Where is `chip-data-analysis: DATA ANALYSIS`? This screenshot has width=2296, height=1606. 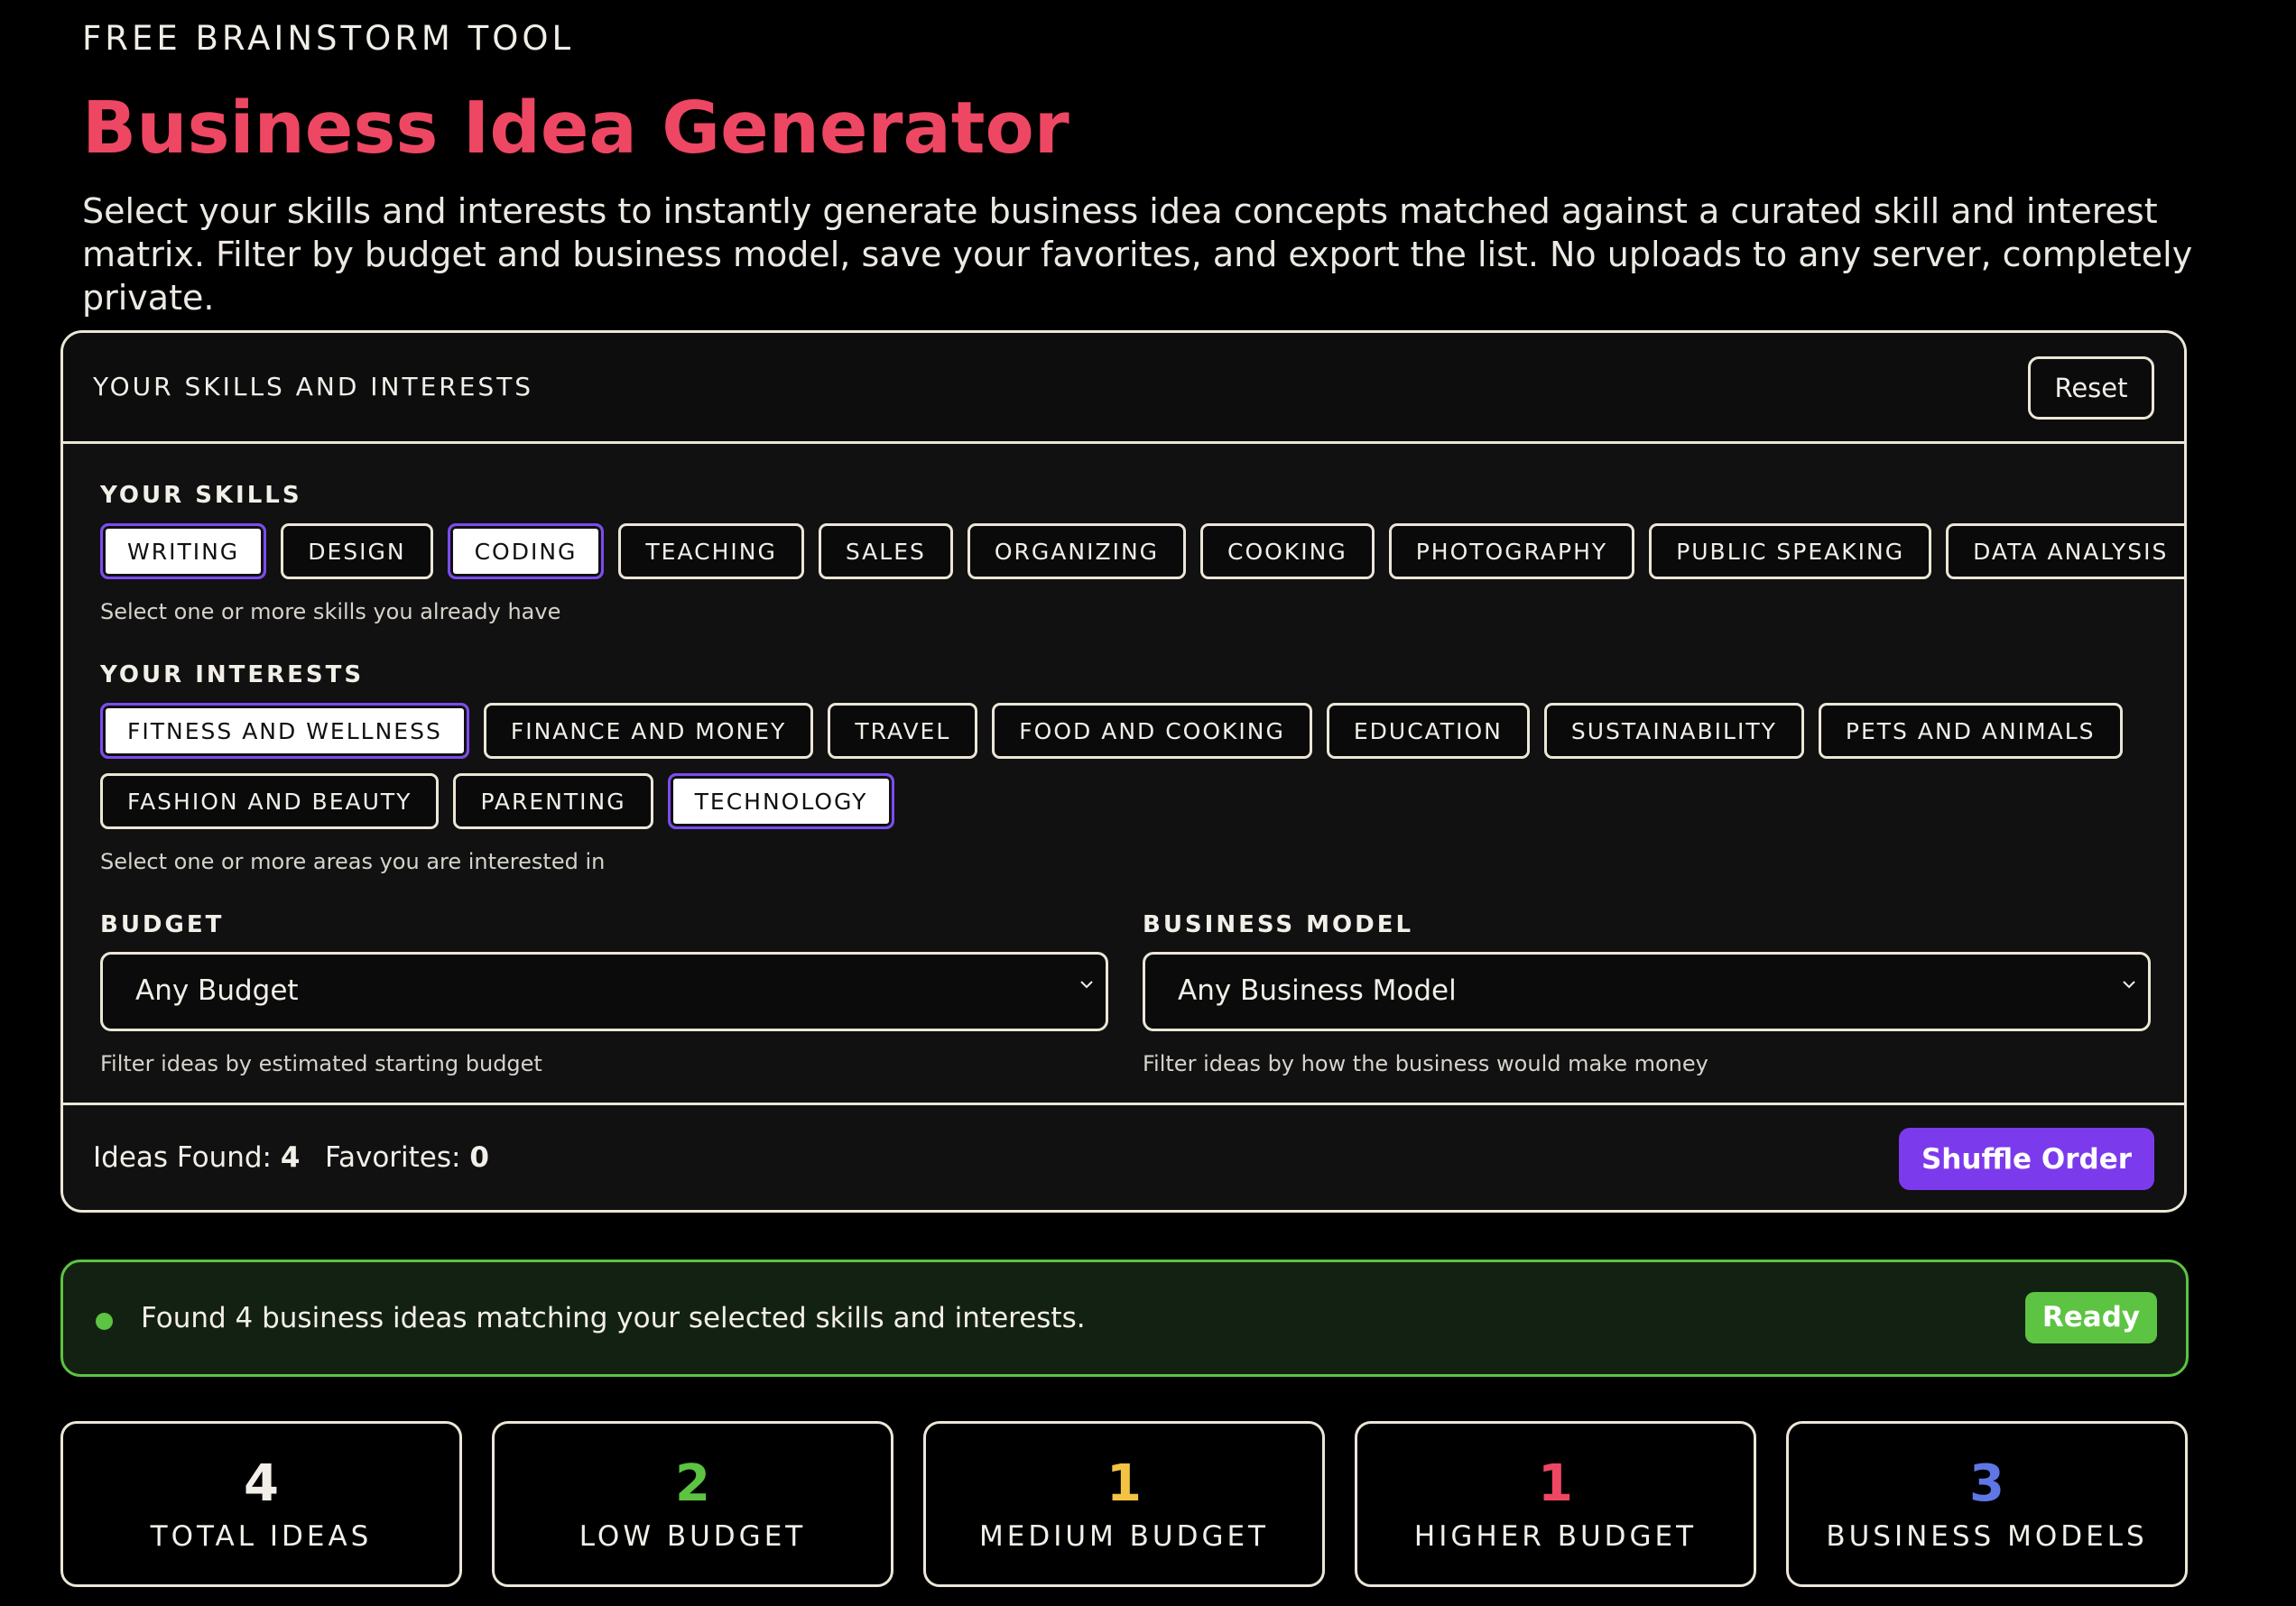
chip-data-analysis: DATA ANALYSIS is located at coordinates (2065, 551).